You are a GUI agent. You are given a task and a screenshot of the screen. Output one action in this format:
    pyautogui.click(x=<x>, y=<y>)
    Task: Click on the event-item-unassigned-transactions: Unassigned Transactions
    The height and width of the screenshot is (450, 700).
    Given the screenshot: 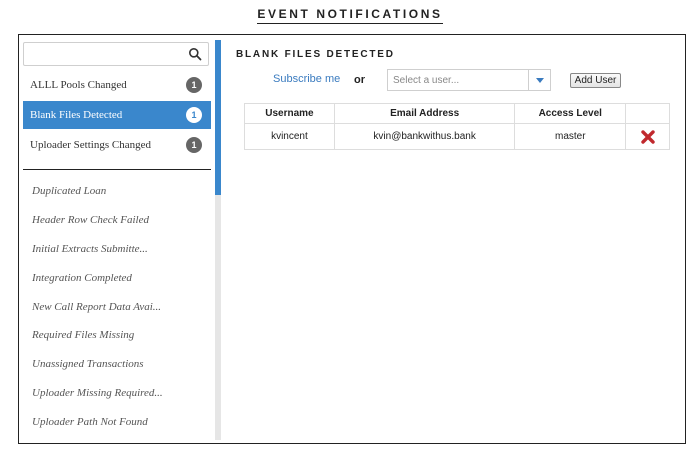 What is the action you would take?
    pyautogui.click(x=88, y=364)
    